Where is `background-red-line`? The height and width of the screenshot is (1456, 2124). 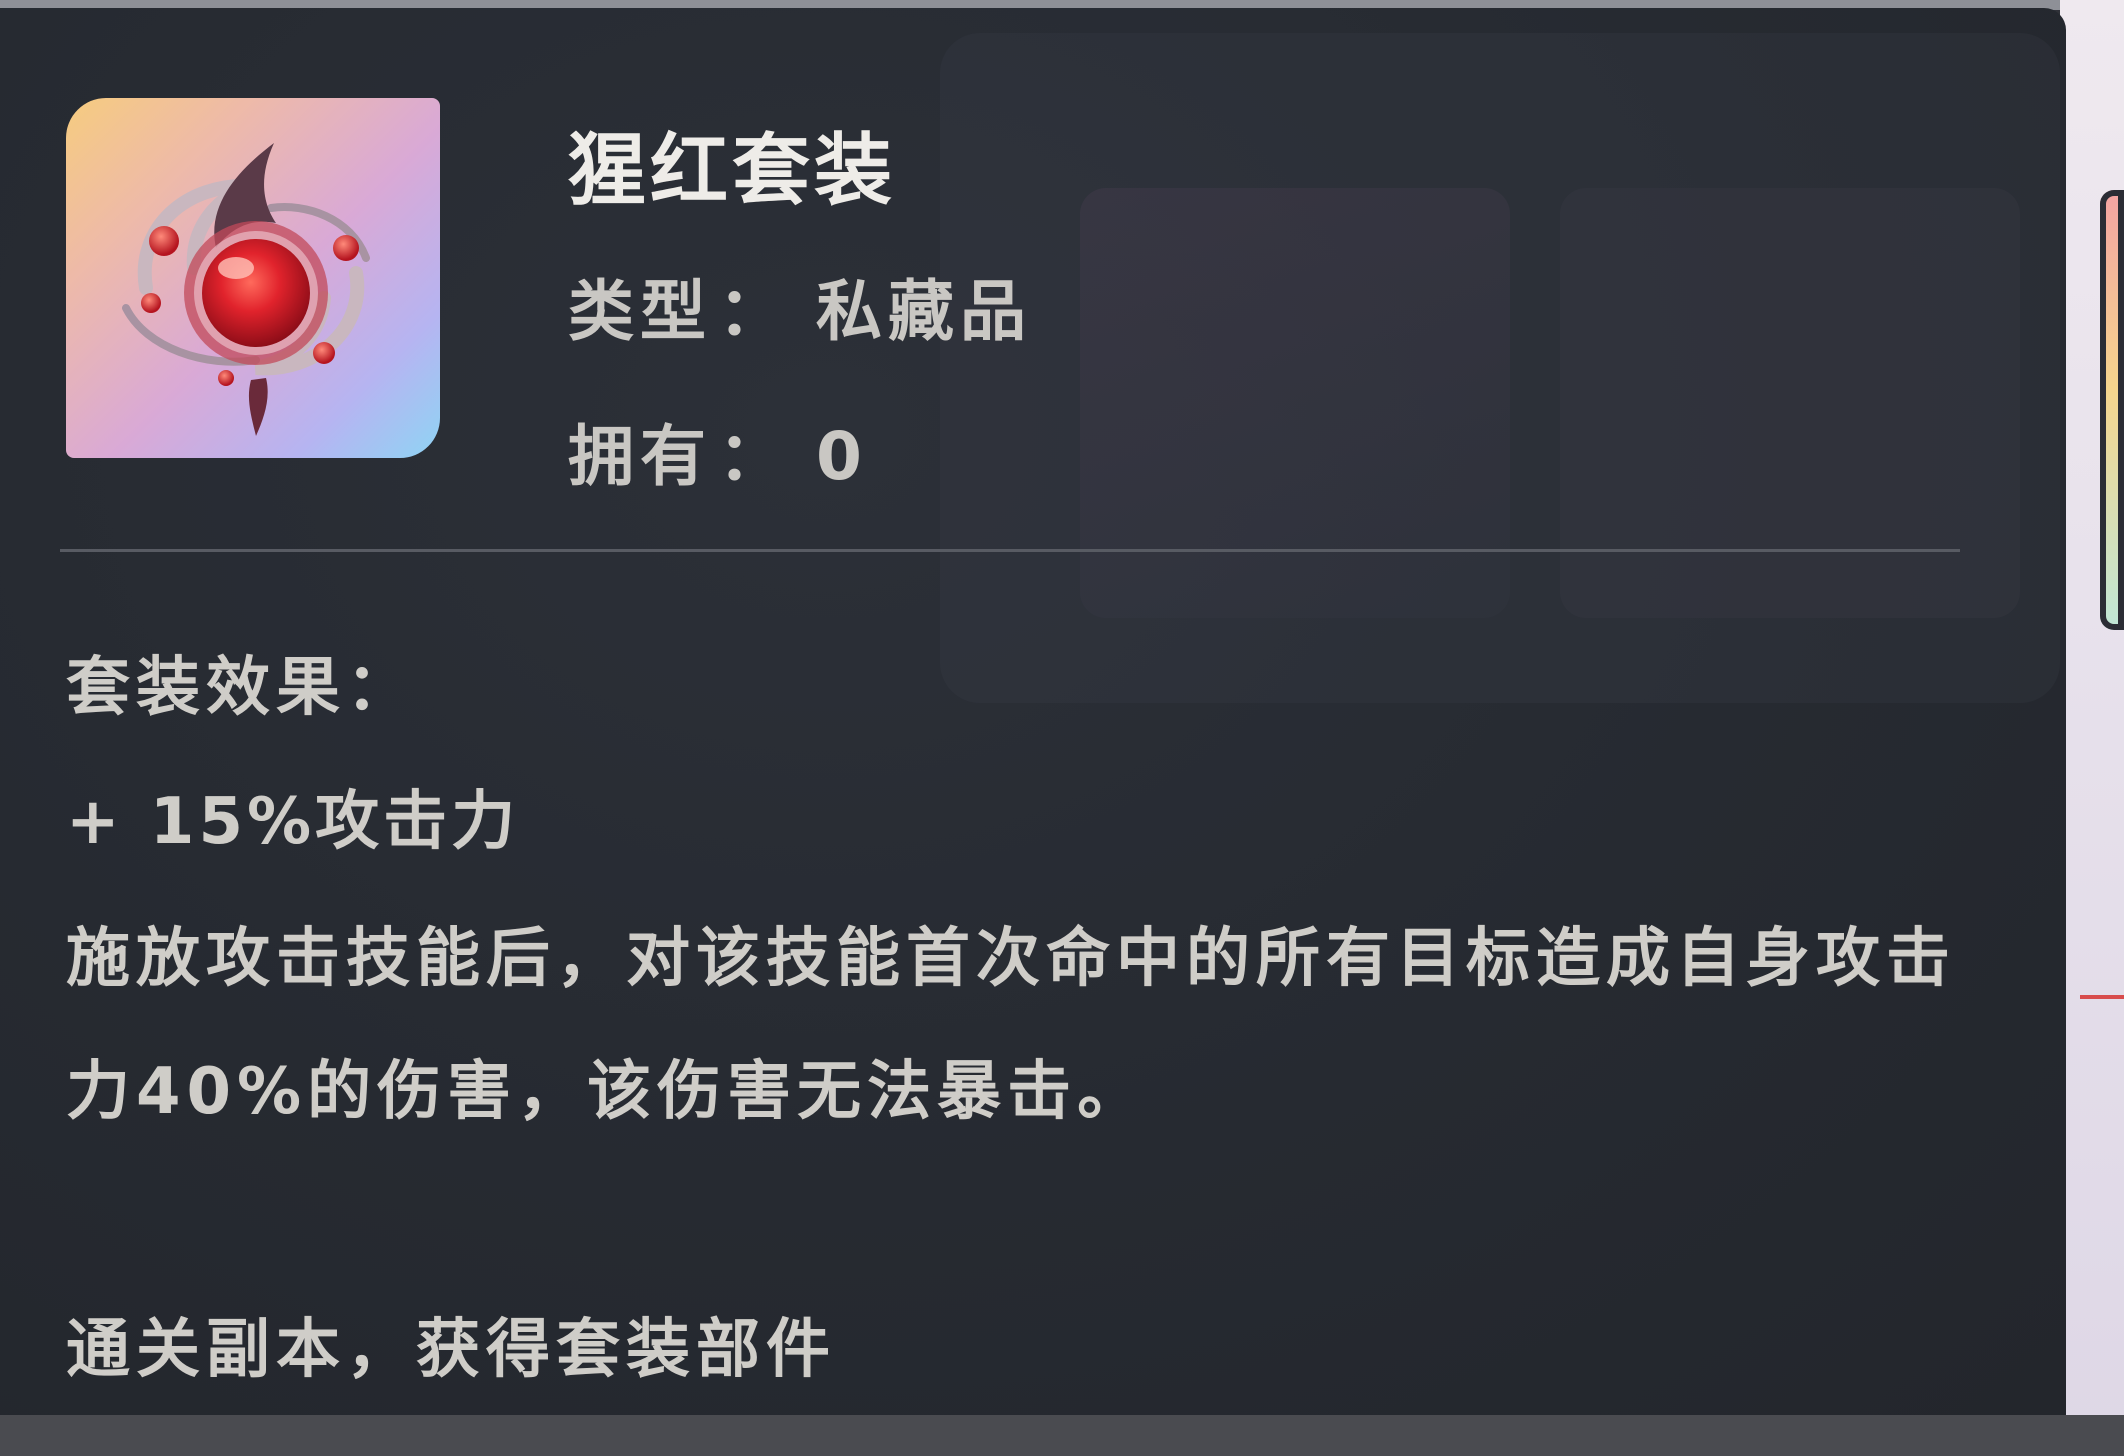
background-red-line is located at coordinates (2102, 997).